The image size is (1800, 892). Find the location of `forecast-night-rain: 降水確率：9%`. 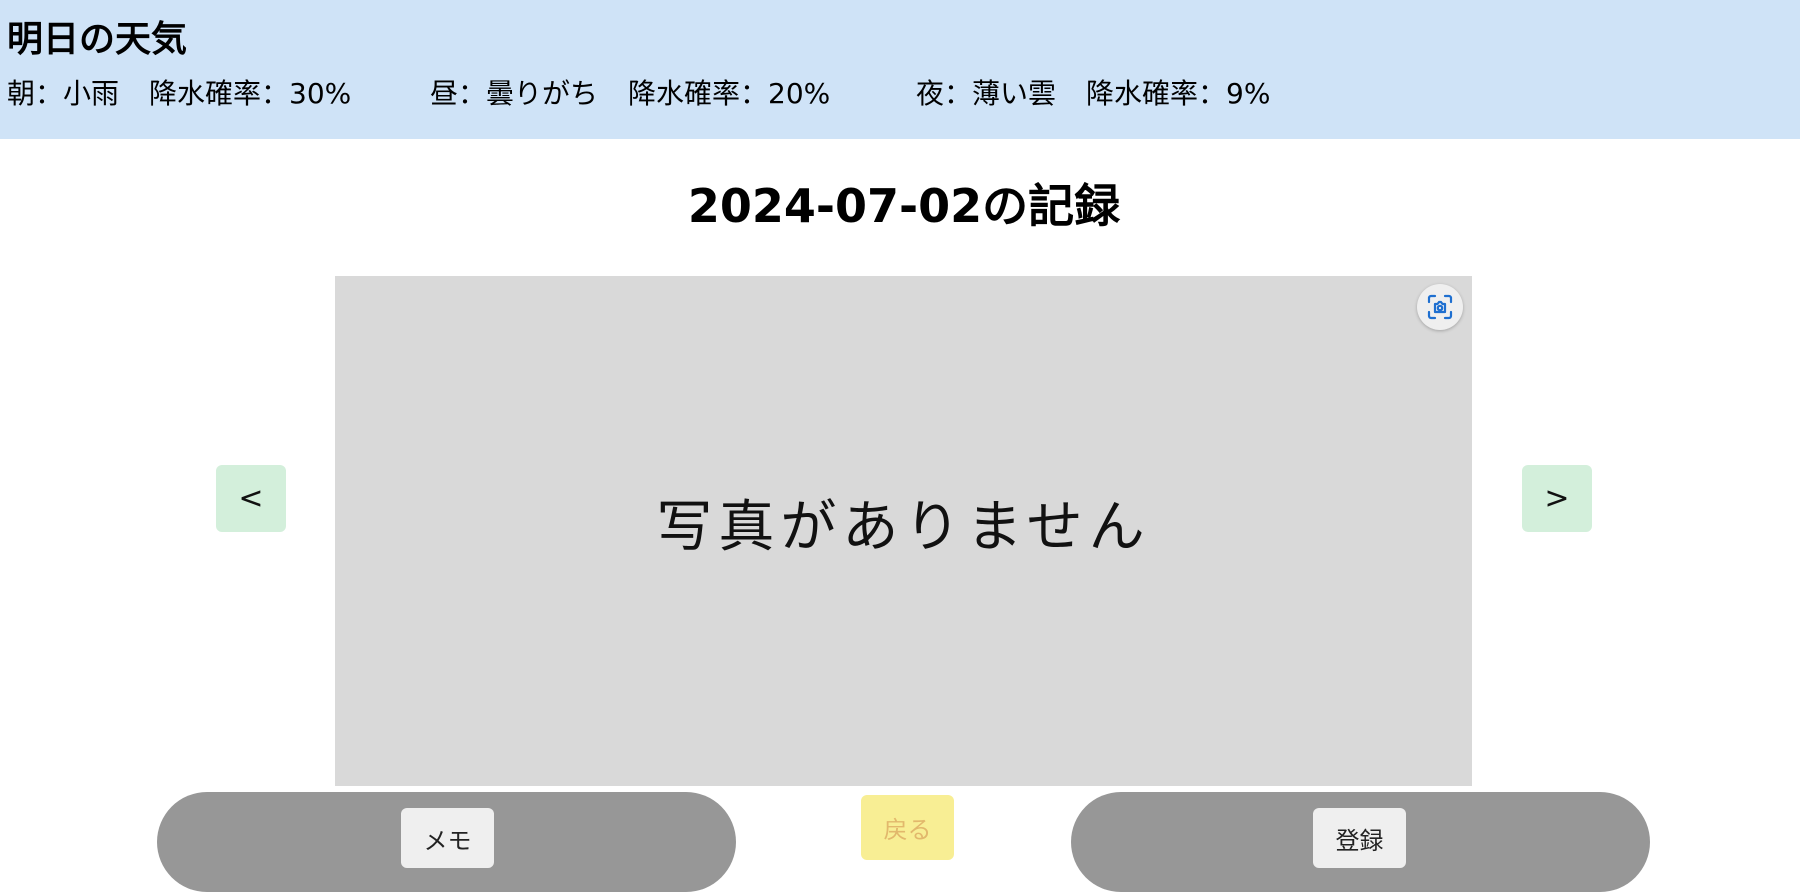

forecast-night-rain: 降水確率：9% is located at coordinates (1178, 93).